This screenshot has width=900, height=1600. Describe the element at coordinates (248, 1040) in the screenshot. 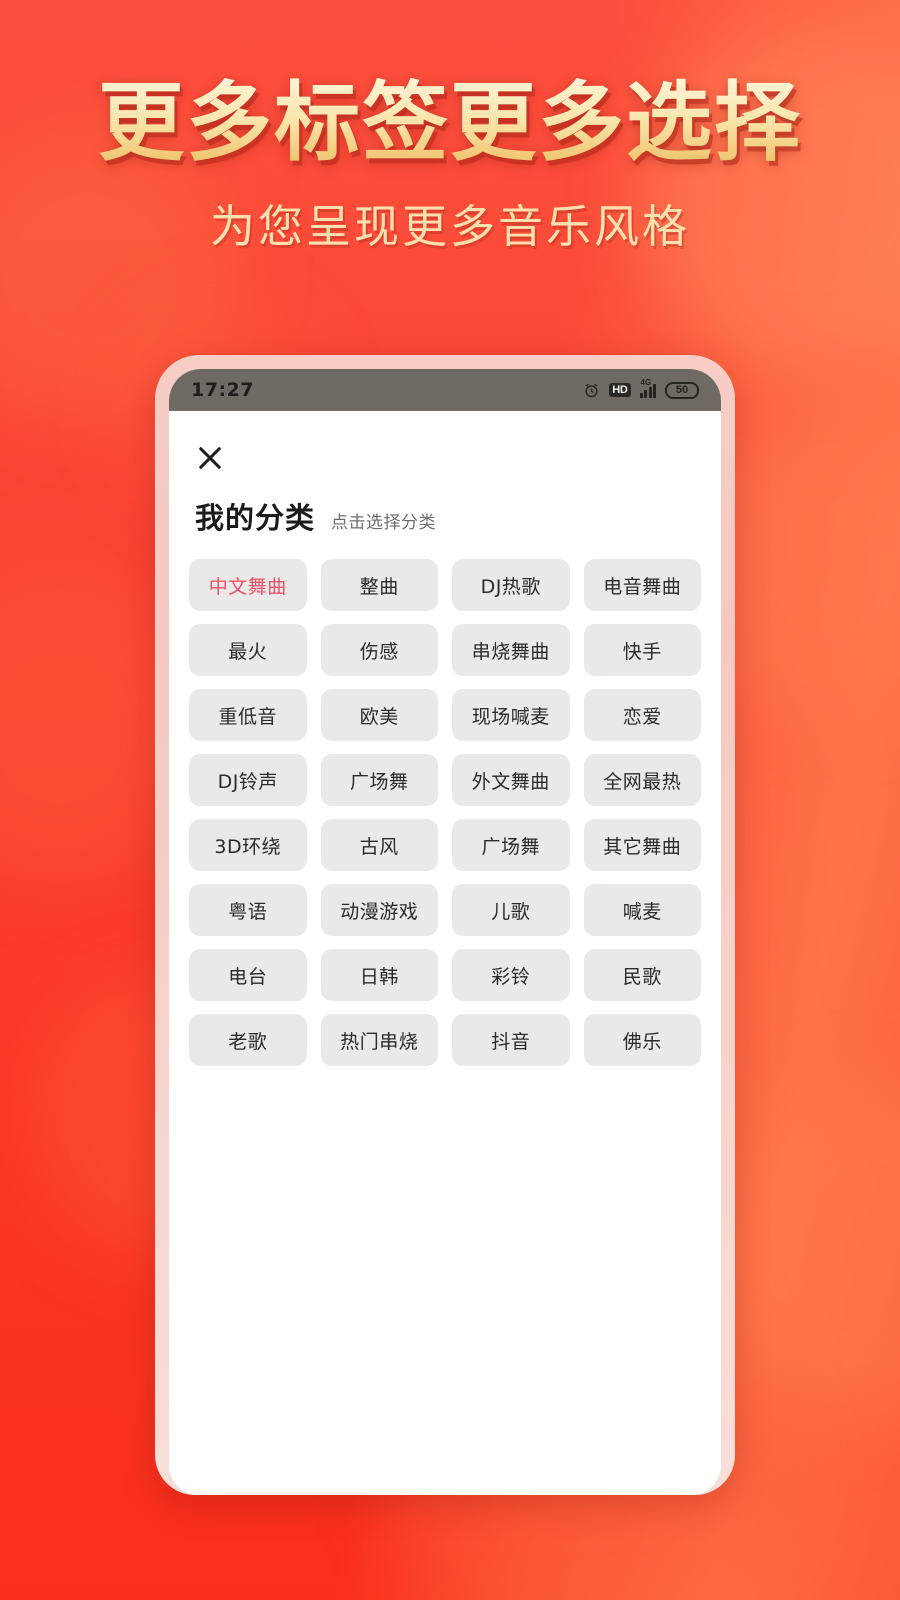

I see `category-tag-28: 老歌` at that location.